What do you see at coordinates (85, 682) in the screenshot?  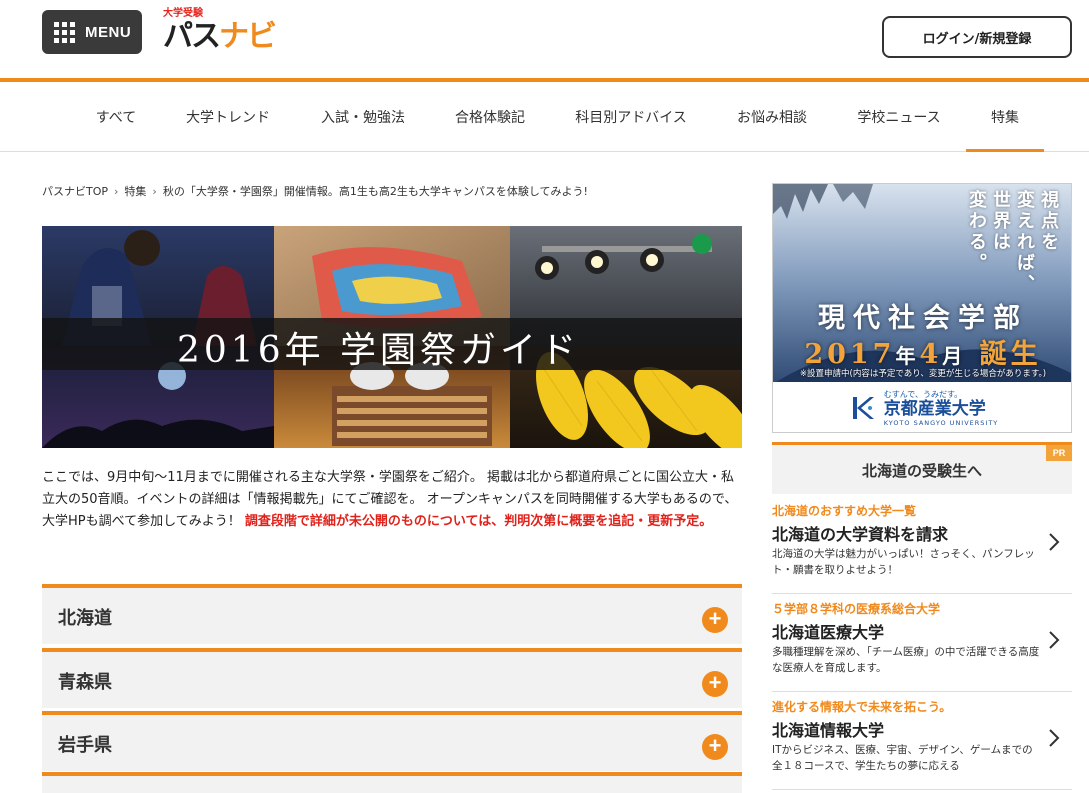 I see `accordion-label: 青森県` at bounding box center [85, 682].